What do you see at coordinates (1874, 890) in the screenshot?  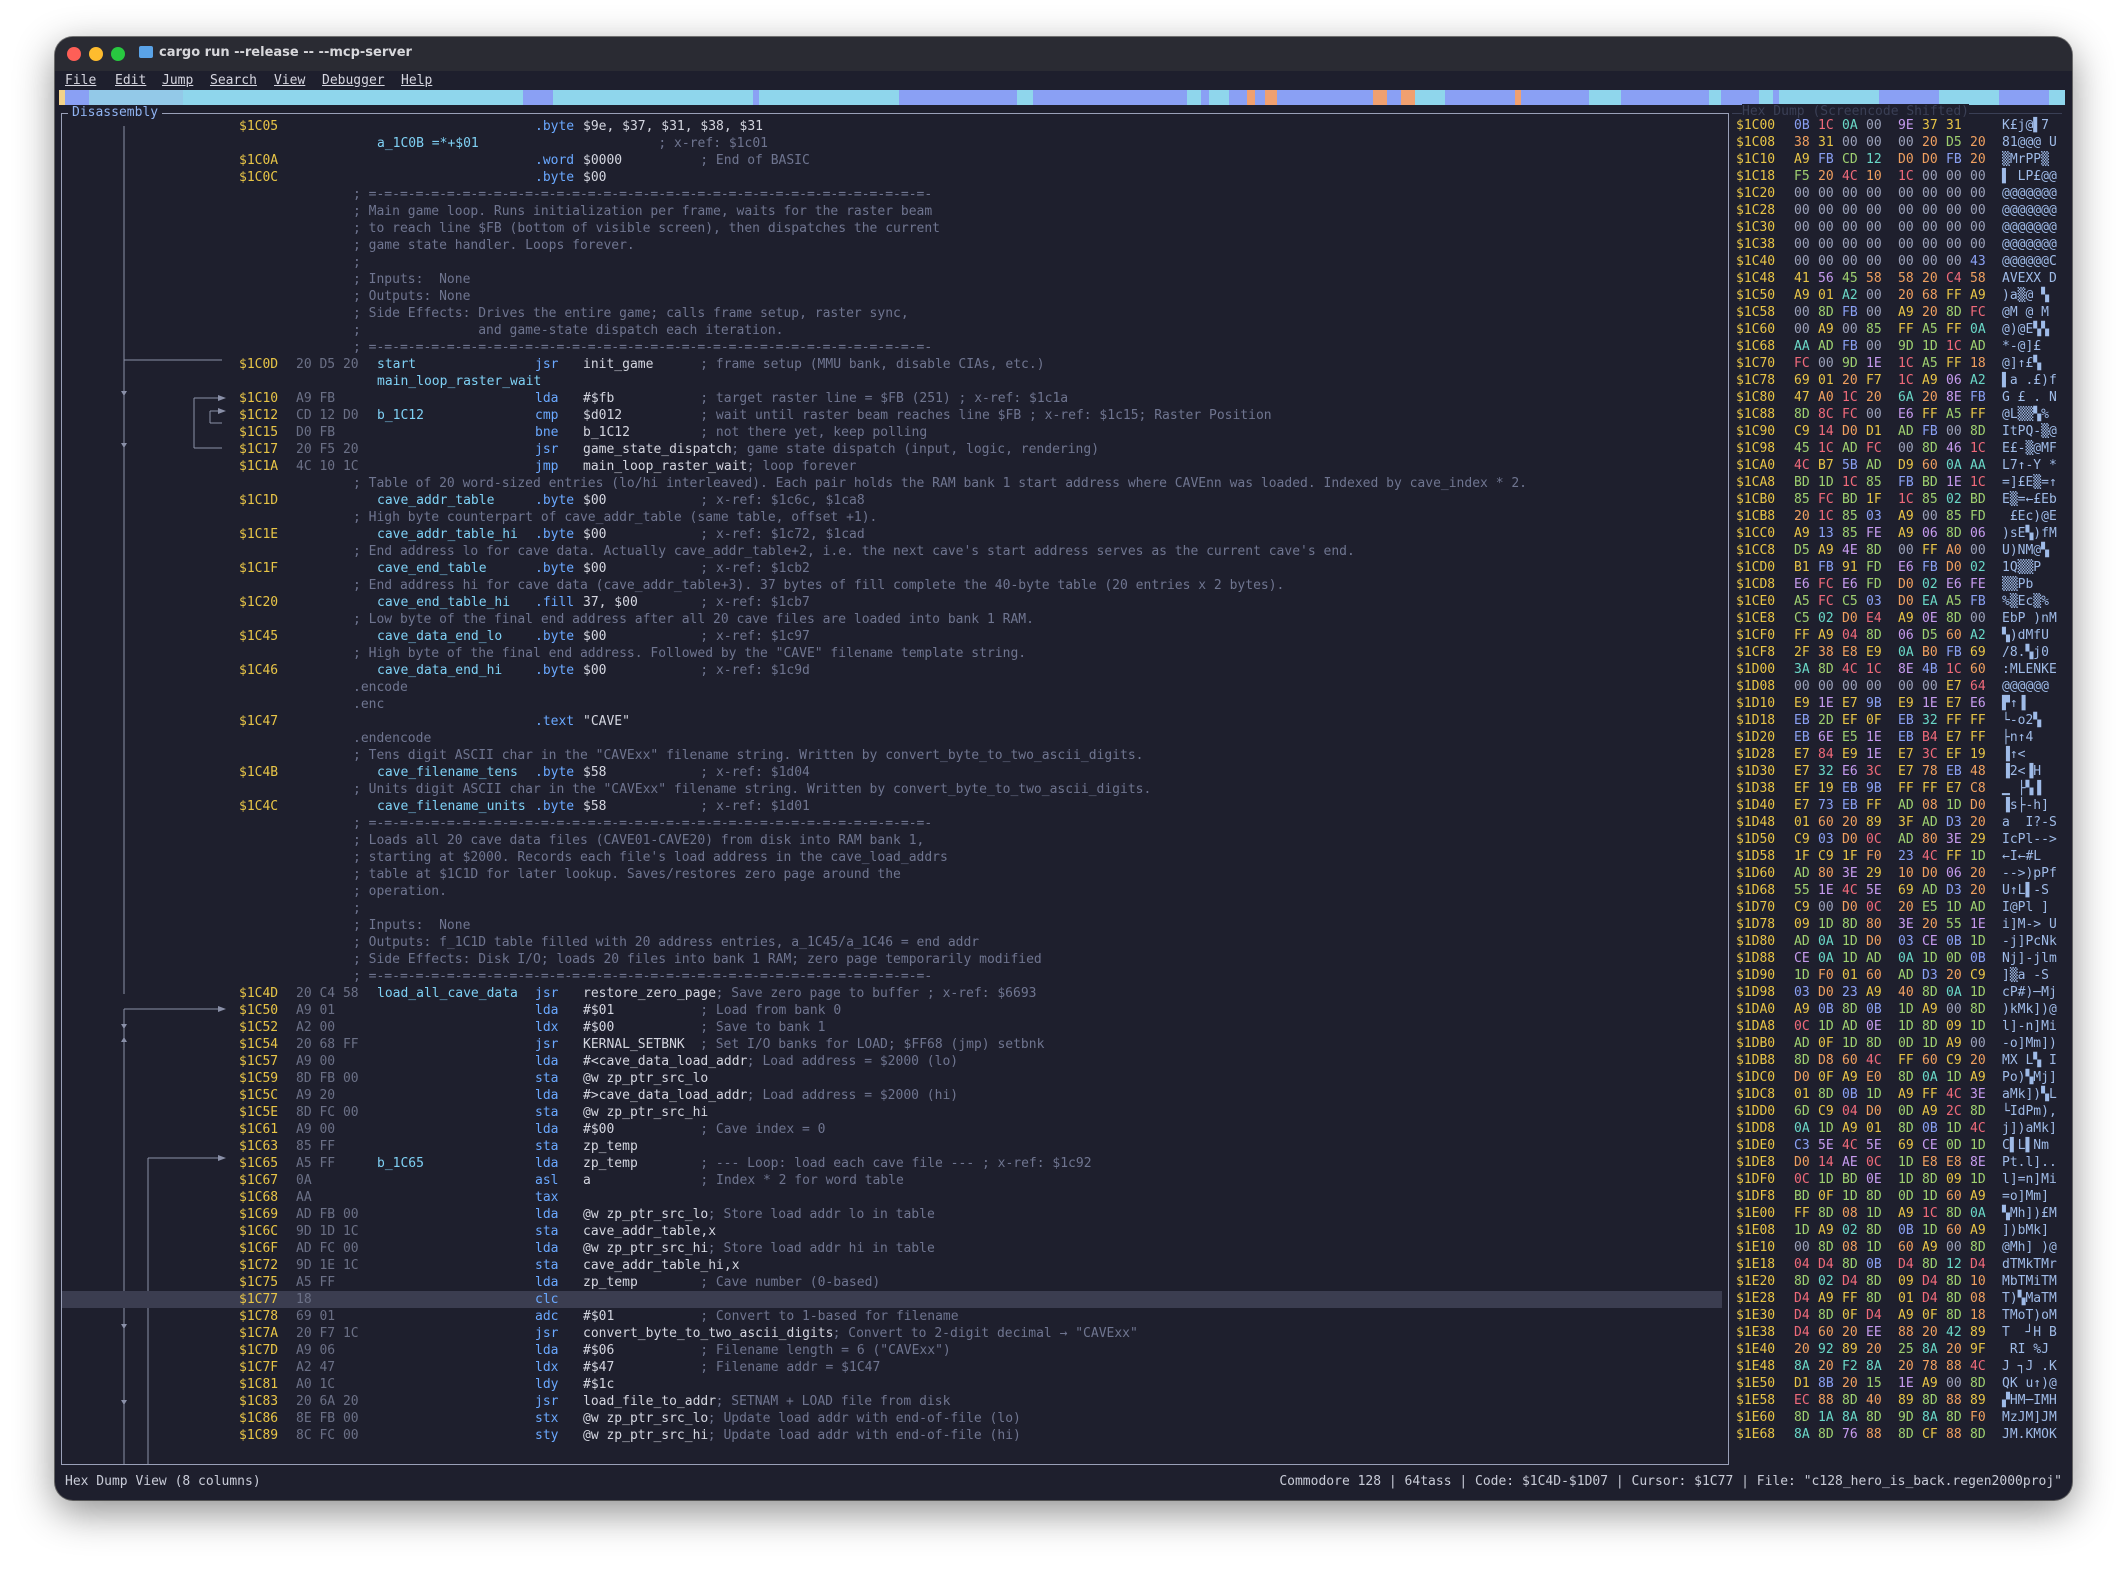 I see `hex-byte: 5E` at bounding box center [1874, 890].